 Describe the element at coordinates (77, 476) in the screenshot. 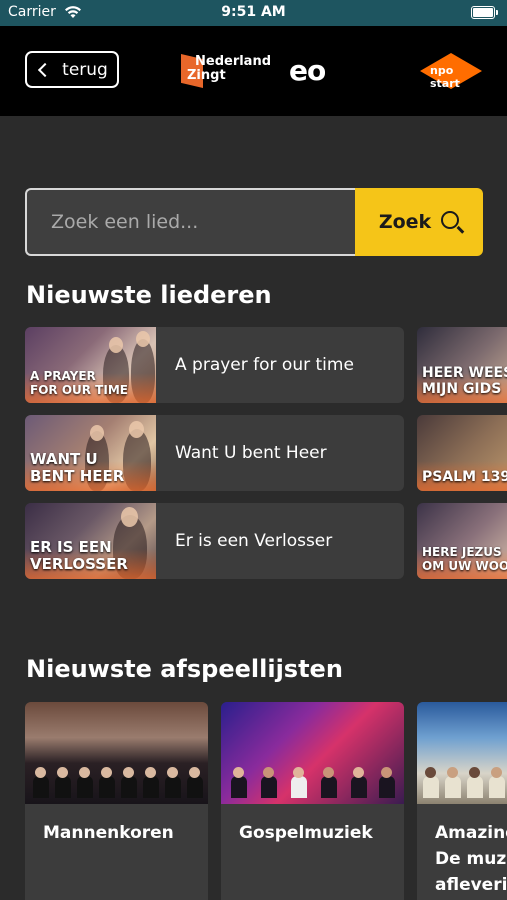

I see `caption-line: BENT HEER` at that location.